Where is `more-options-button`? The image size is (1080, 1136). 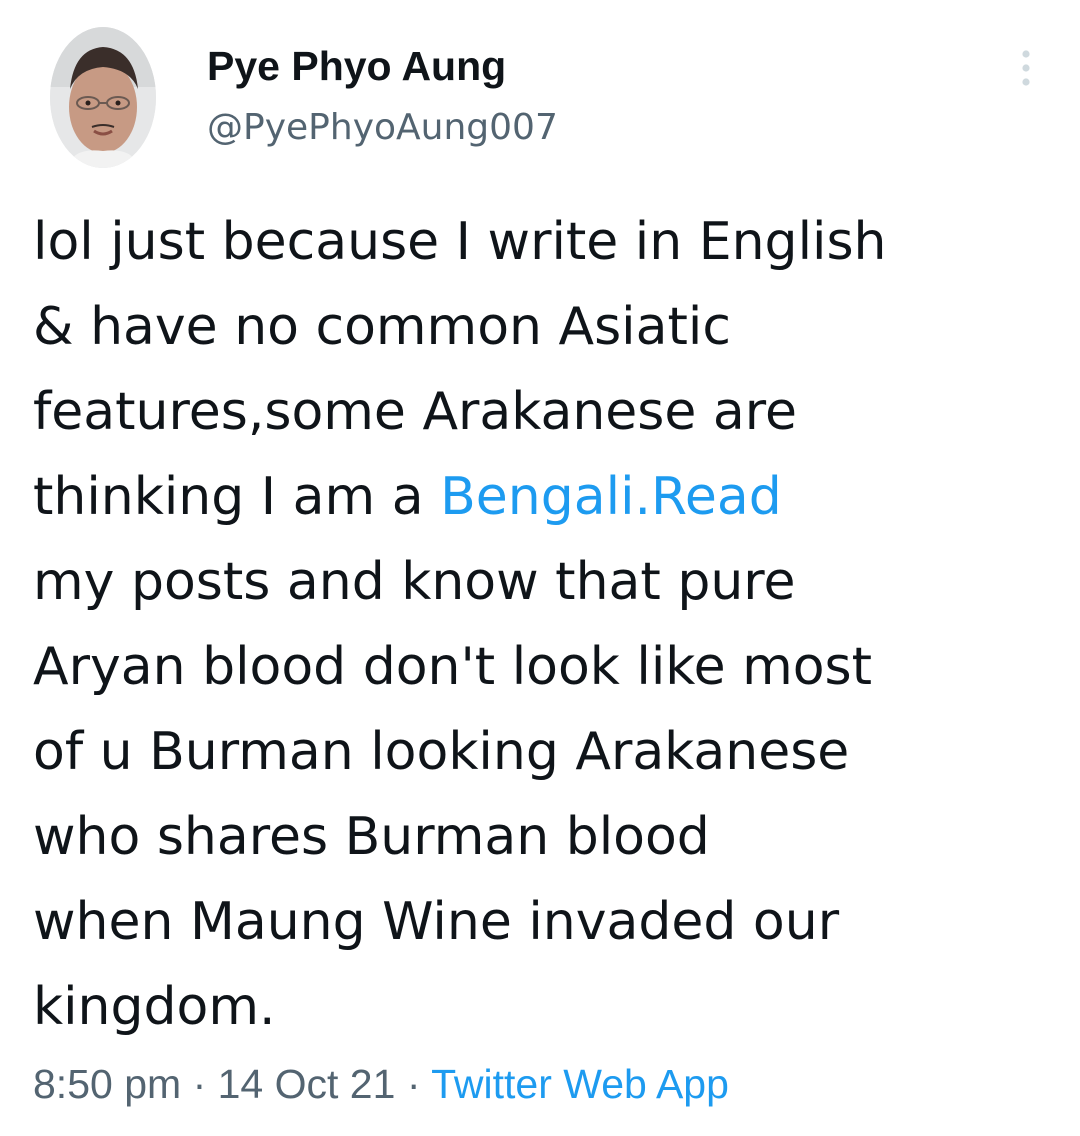
more-options-button is located at coordinates (1026, 68).